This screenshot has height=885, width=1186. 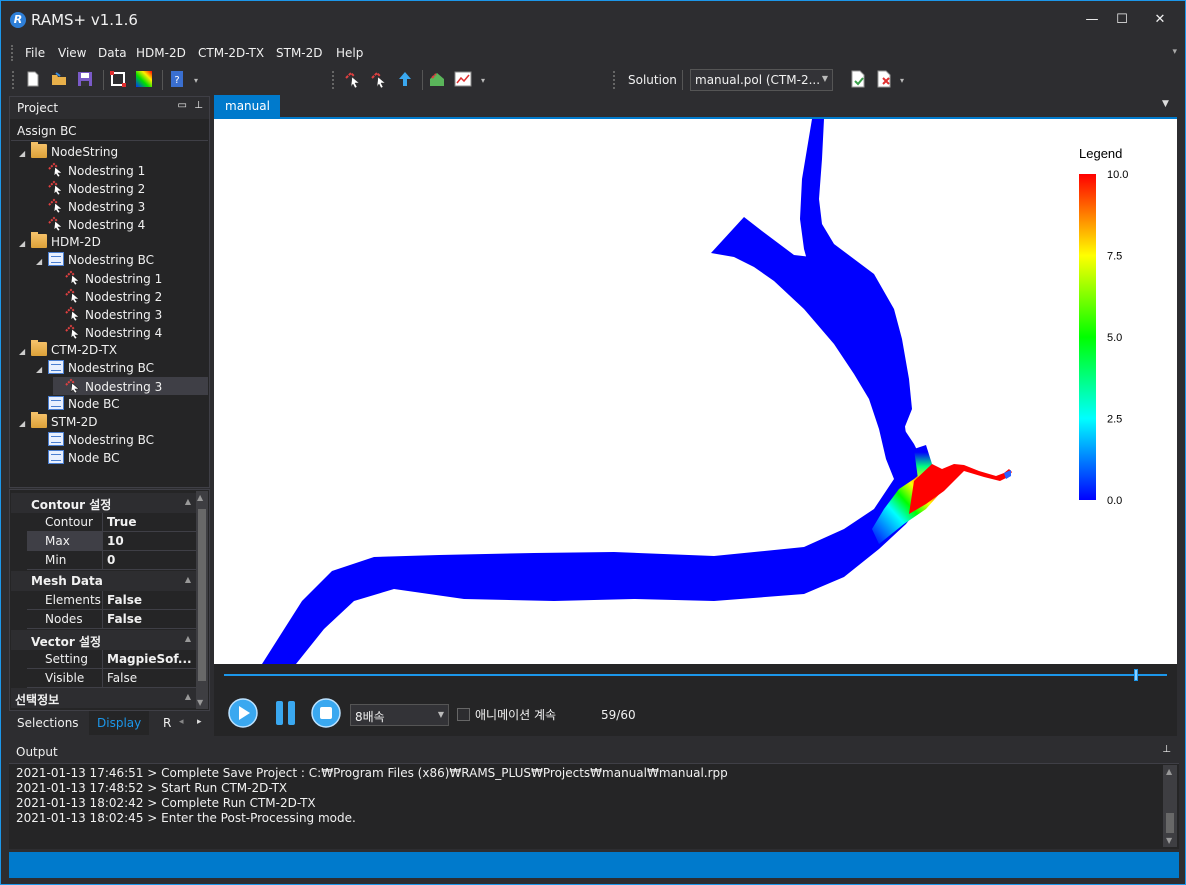 What do you see at coordinates (85, 79) in the screenshot?
I see `save-icon` at bounding box center [85, 79].